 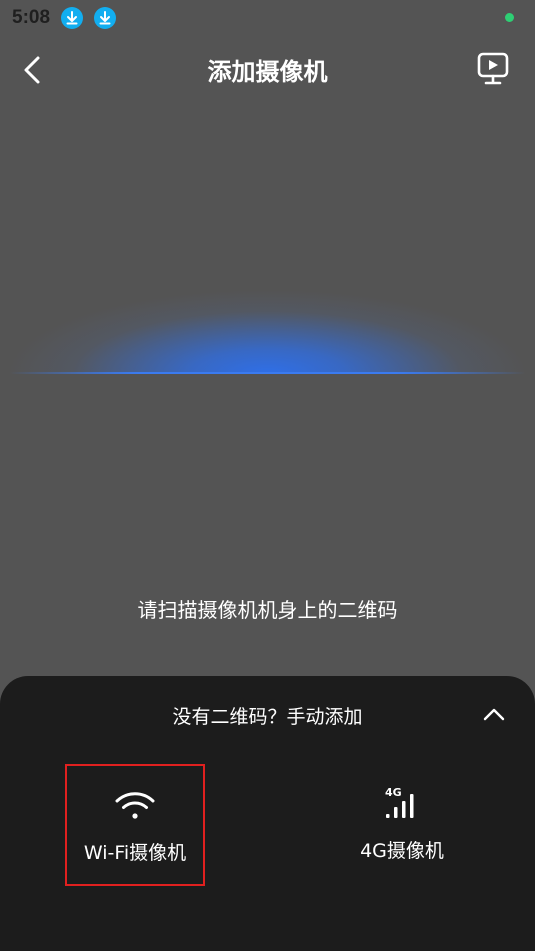 I want to click on wifi-camera-label: Wi-Fi摄像机, so click(x=135, y=853).